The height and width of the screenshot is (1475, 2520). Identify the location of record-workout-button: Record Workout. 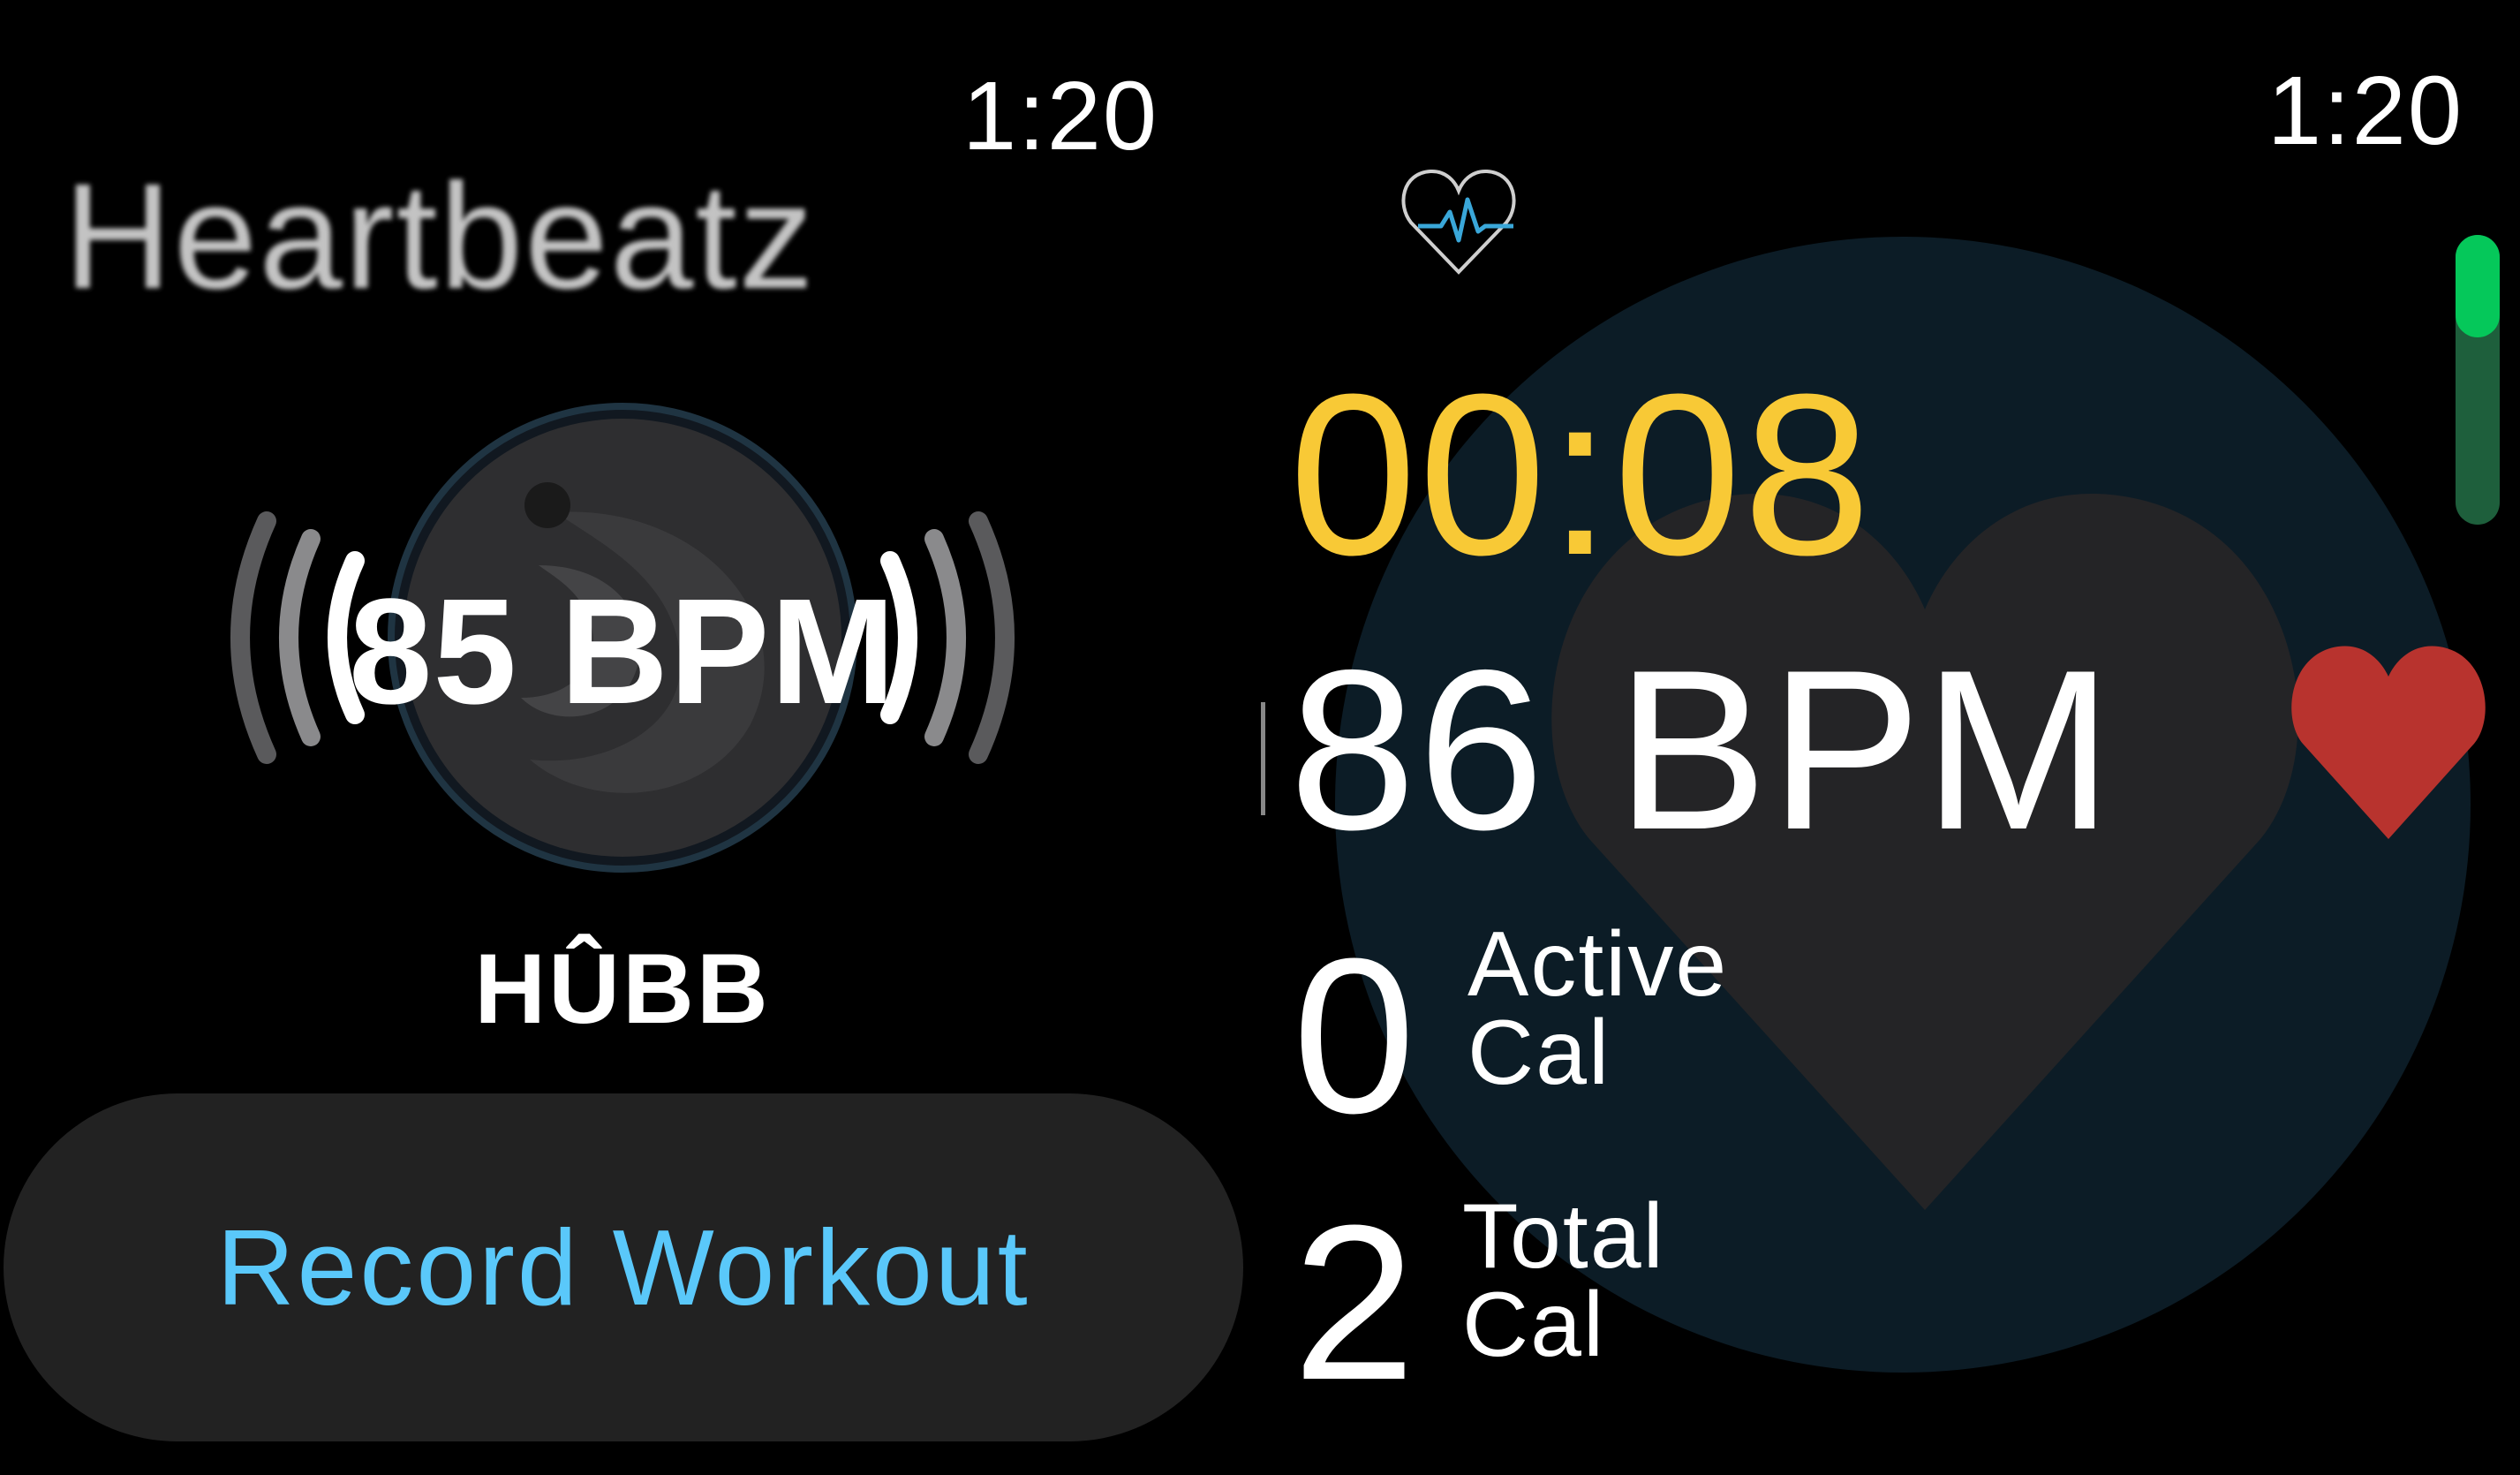
(623, 1267).